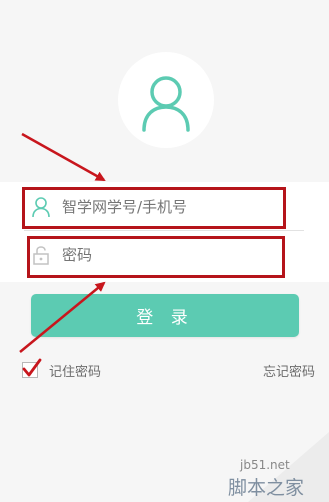 The width and height of the screenshot is (329, 502). I want to click on watermark-logo: 脚本之家, so click(266, 488).